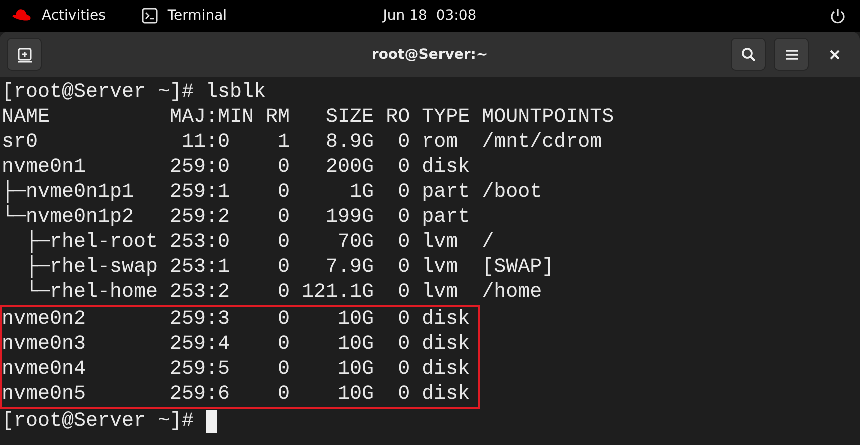  Describe the element at coordinates (309, 117) in the screenshot. I see `terminal-line: NAME MAJ:MIN RM SIZE RO TYPE MOUNTPOINTS` at that location.